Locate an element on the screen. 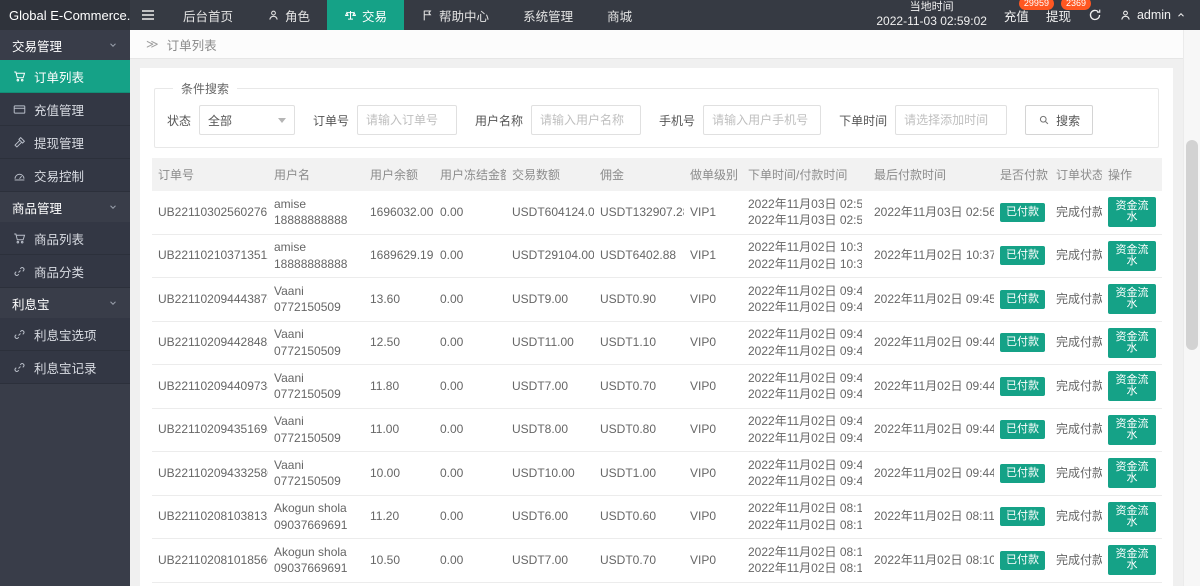 This screenshot has height=586, width=1200. search-button: 搜索 is located at coordinates (1059, 120).